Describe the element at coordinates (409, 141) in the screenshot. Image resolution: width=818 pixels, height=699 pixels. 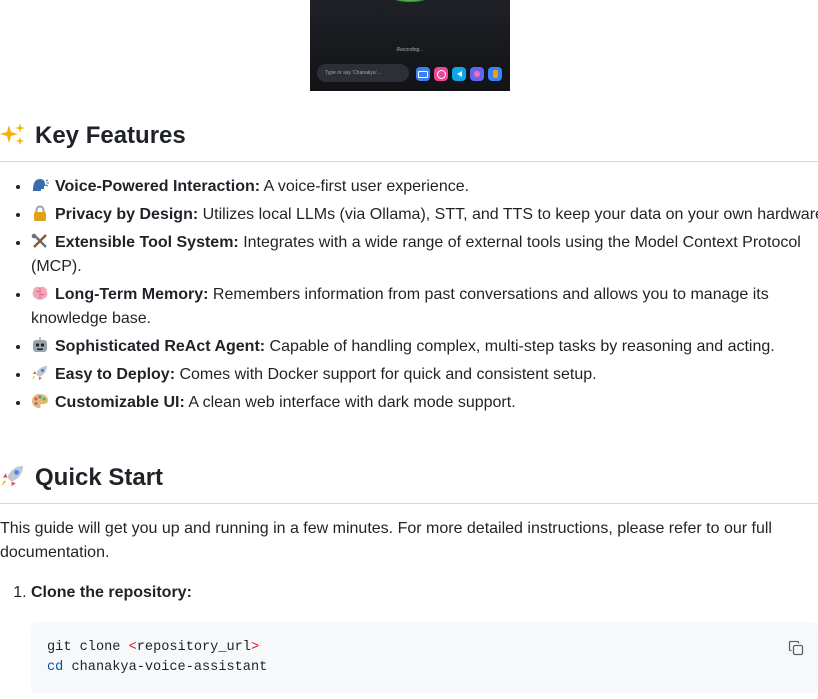
I see `key-features-heading: Key Features` at that location.